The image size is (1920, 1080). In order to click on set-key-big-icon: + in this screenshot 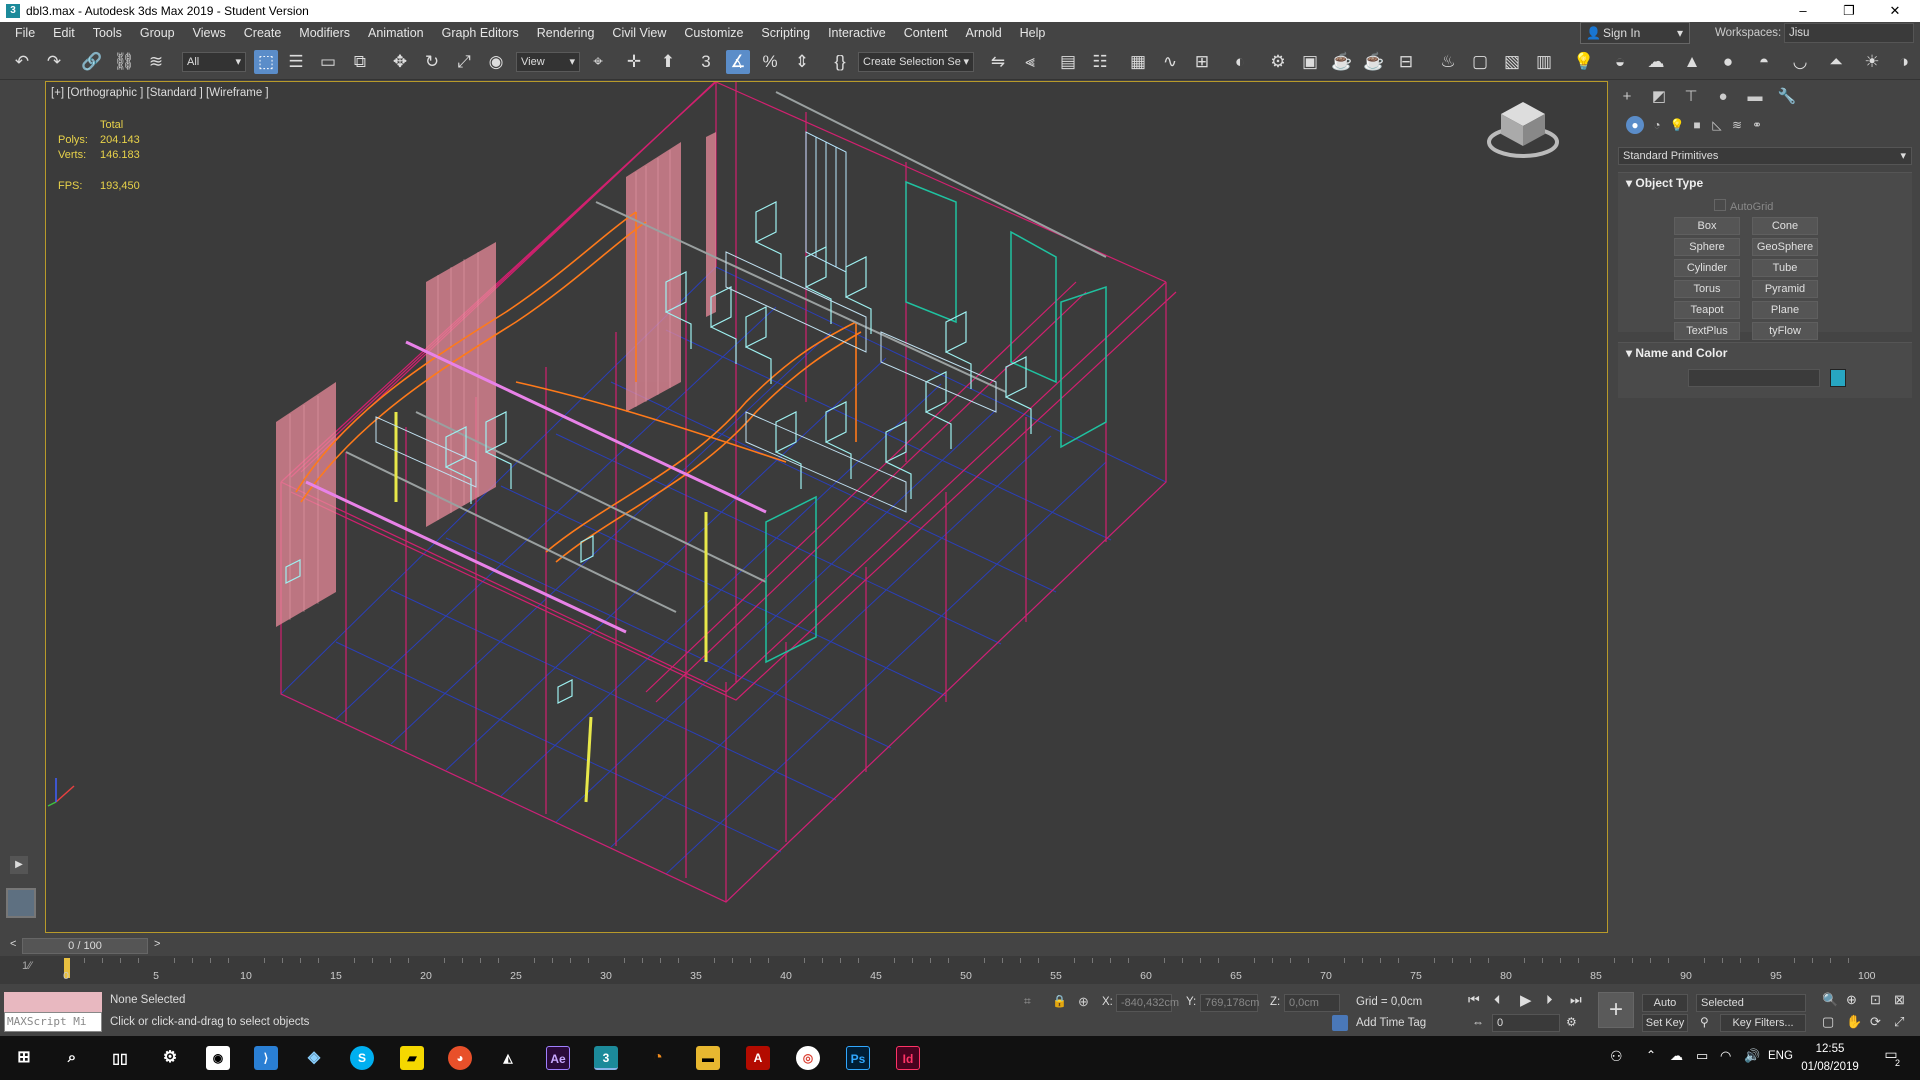, I will do `click(1616, 1010)`.